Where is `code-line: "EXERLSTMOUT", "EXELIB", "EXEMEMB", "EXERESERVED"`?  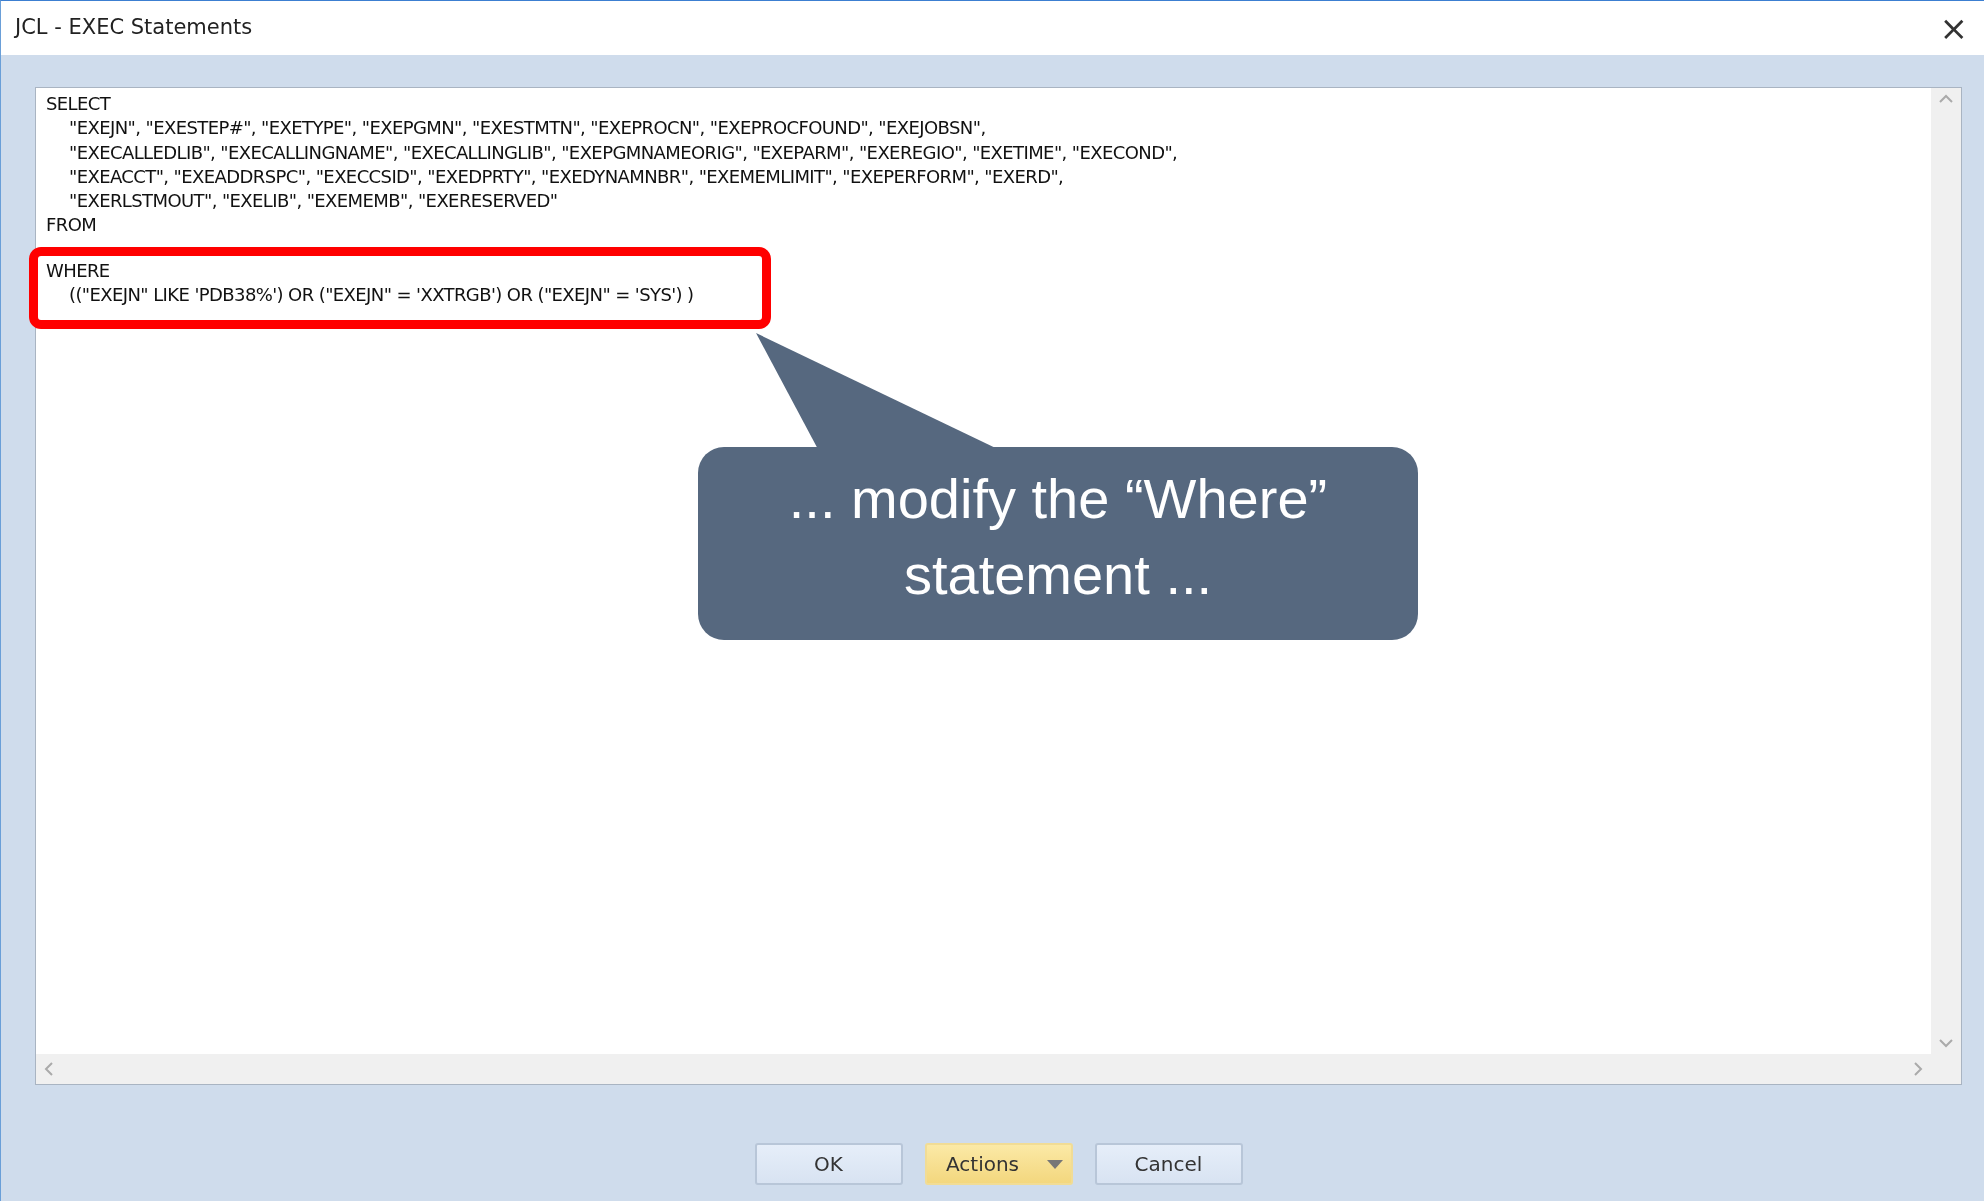 code-line: "EXERLSTMOUT", "EXELIB", "EXEMEMB", "EXERESERVED" is located at coordinates (313, 201).